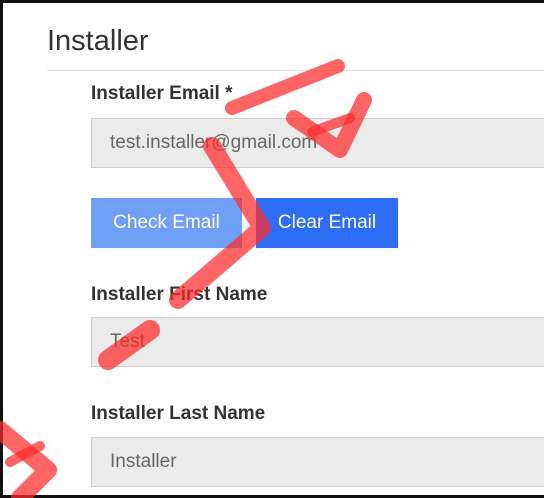  What do you see at coordinates (295, 70) in the screenshot?
I see `title-divider` at bounding box center [295, 70].